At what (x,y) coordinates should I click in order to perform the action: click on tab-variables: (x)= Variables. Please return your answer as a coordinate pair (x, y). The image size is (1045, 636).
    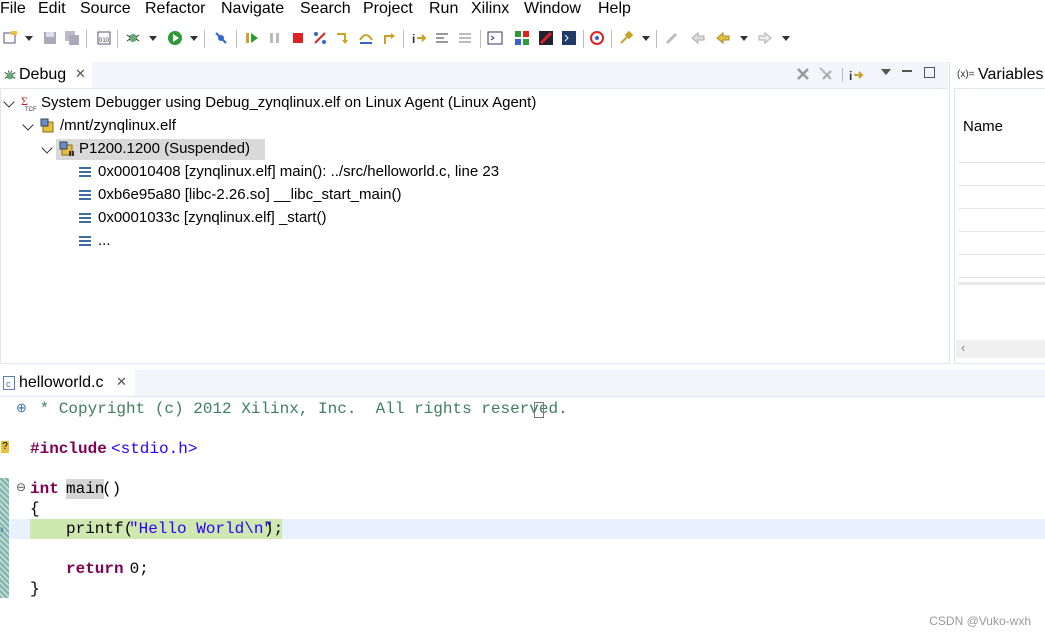
    Looking at the image, I should click on (999, 75).